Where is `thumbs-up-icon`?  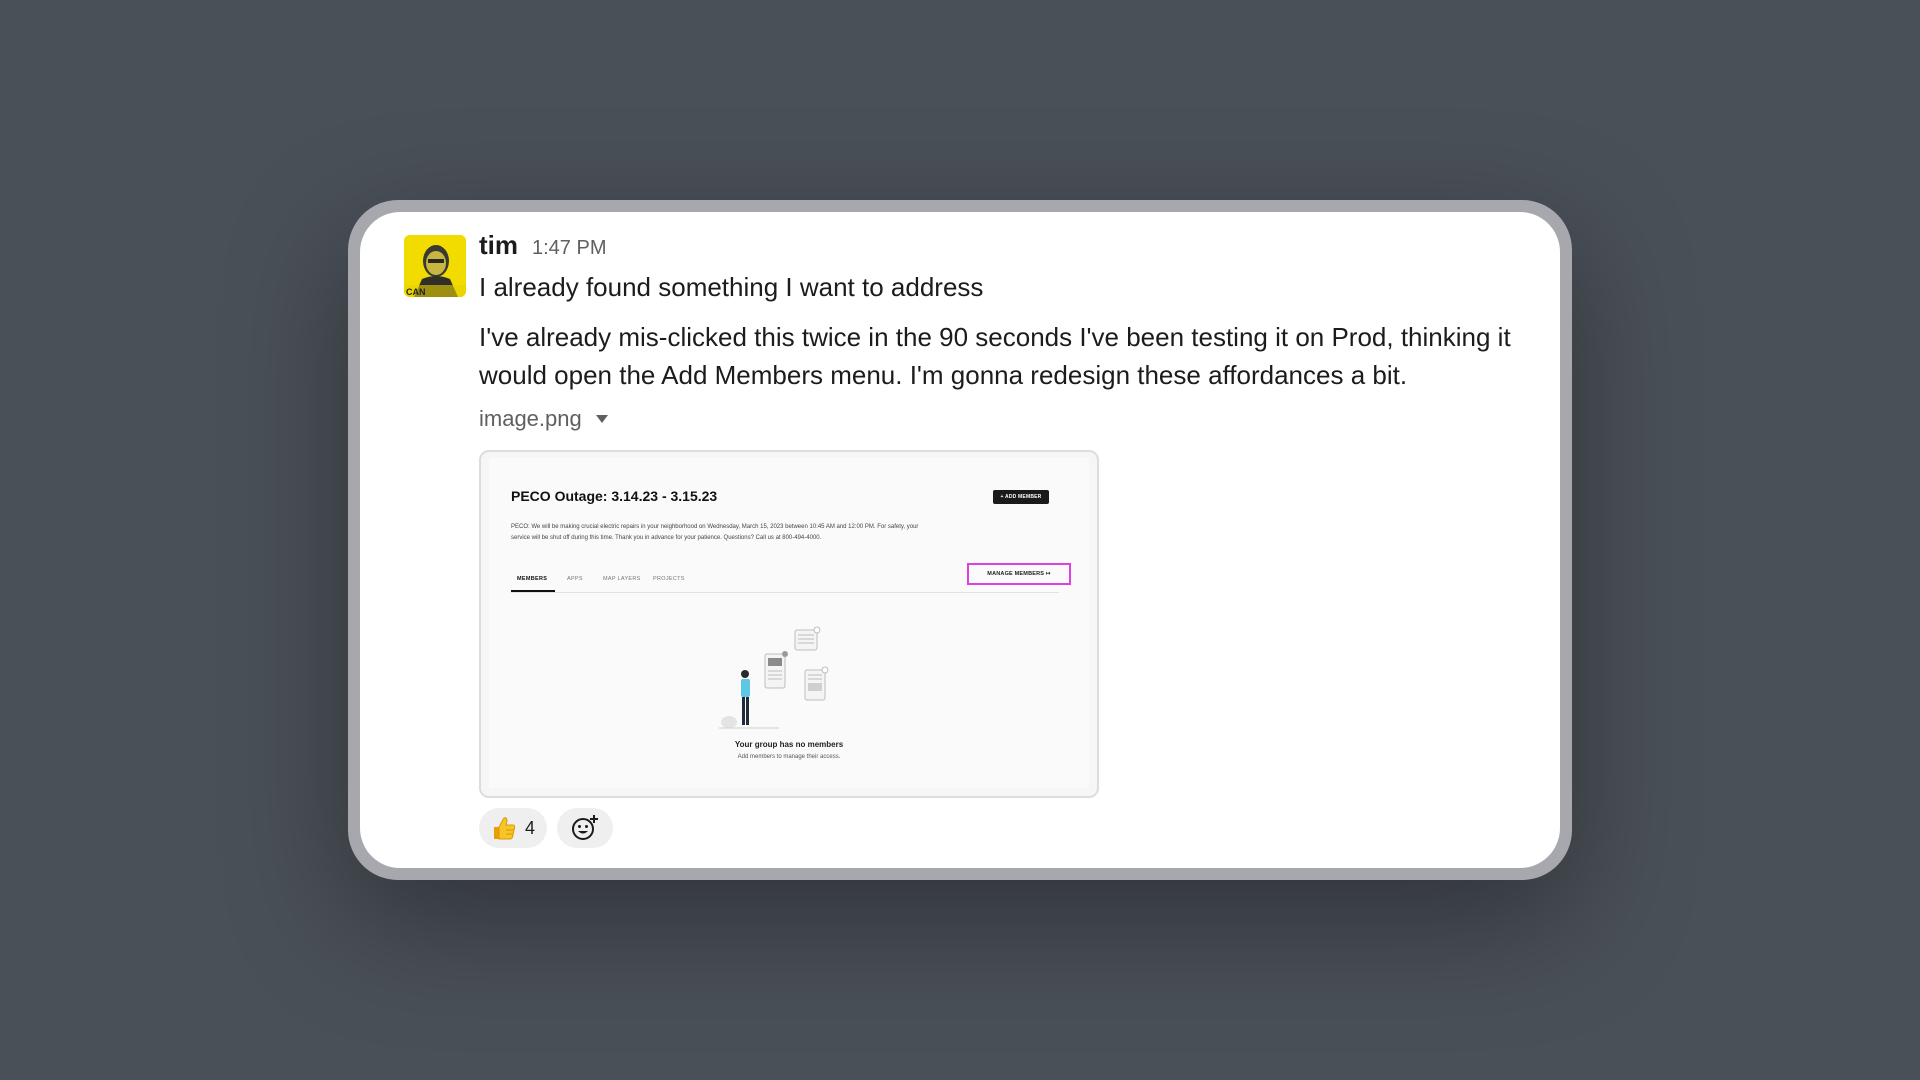 thumbs-up-icon is located at coordinates (504, 828).